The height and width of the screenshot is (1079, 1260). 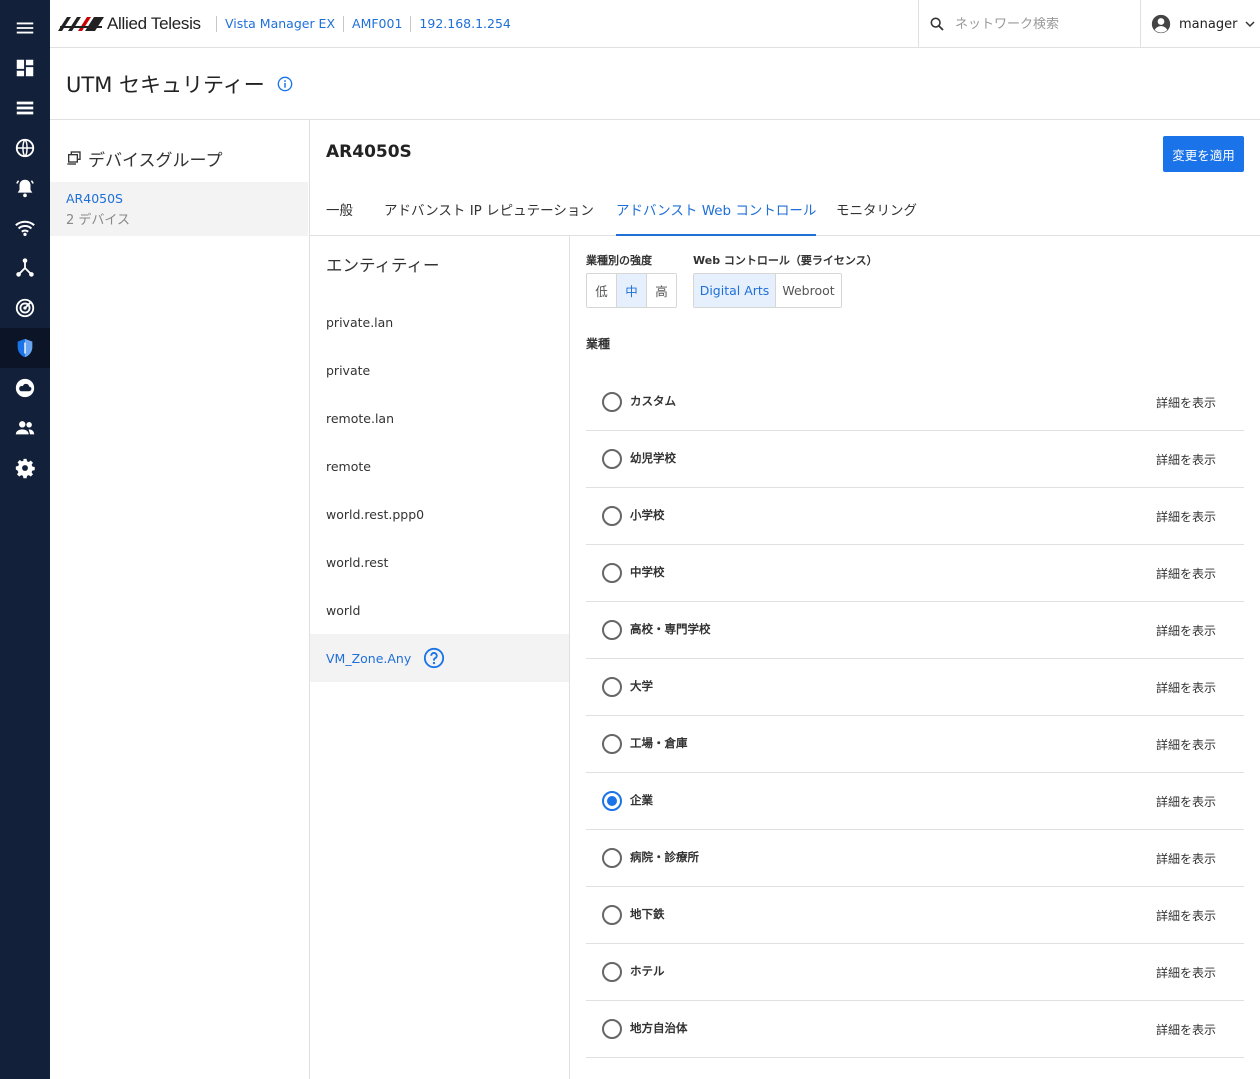 What do you see at coordinates (808, 290) in the screenshot?
I see `webroot-button: Webroot` at bounding box center [808, 290].